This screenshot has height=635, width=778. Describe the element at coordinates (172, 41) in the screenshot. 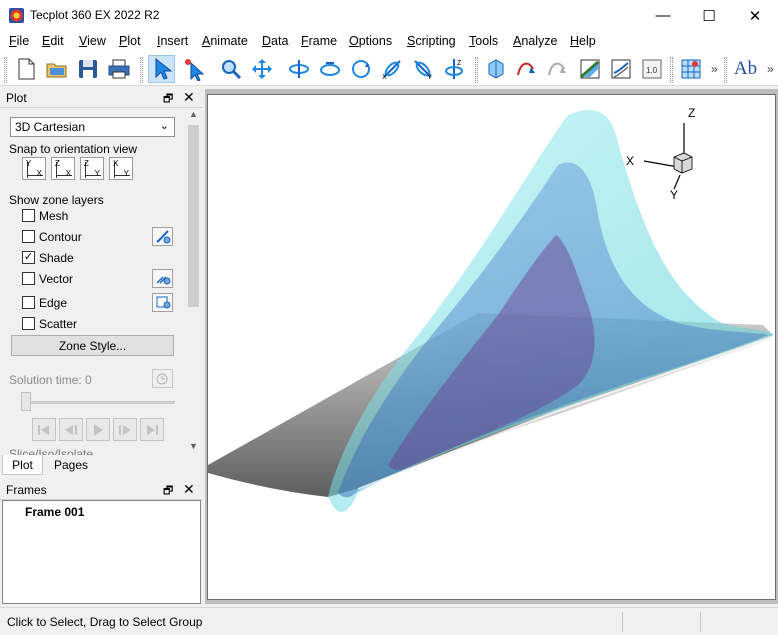

I see `menu-insert: Insert` at that location.